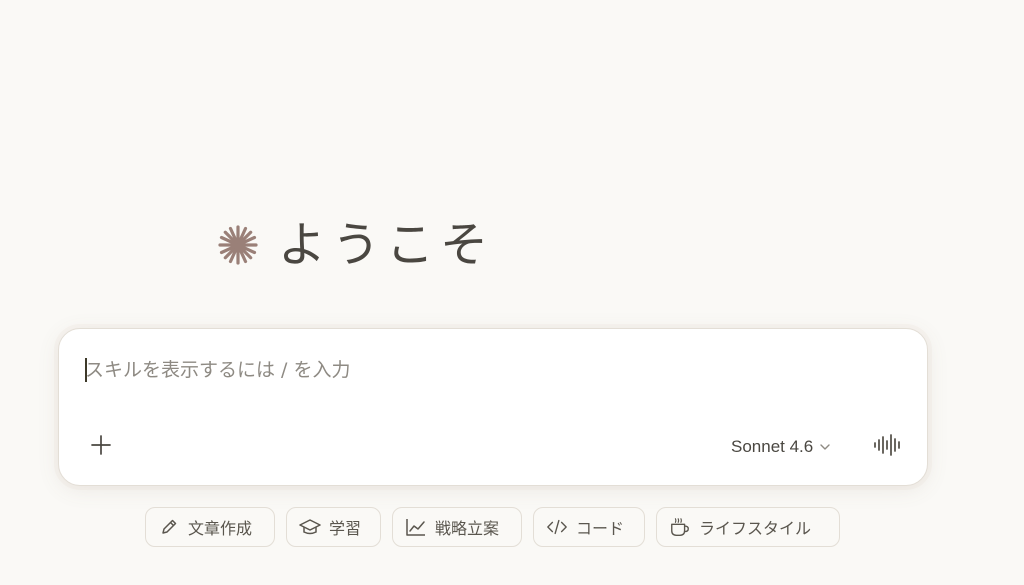  I want to click on chevron-down-icon, so click(825, 447).